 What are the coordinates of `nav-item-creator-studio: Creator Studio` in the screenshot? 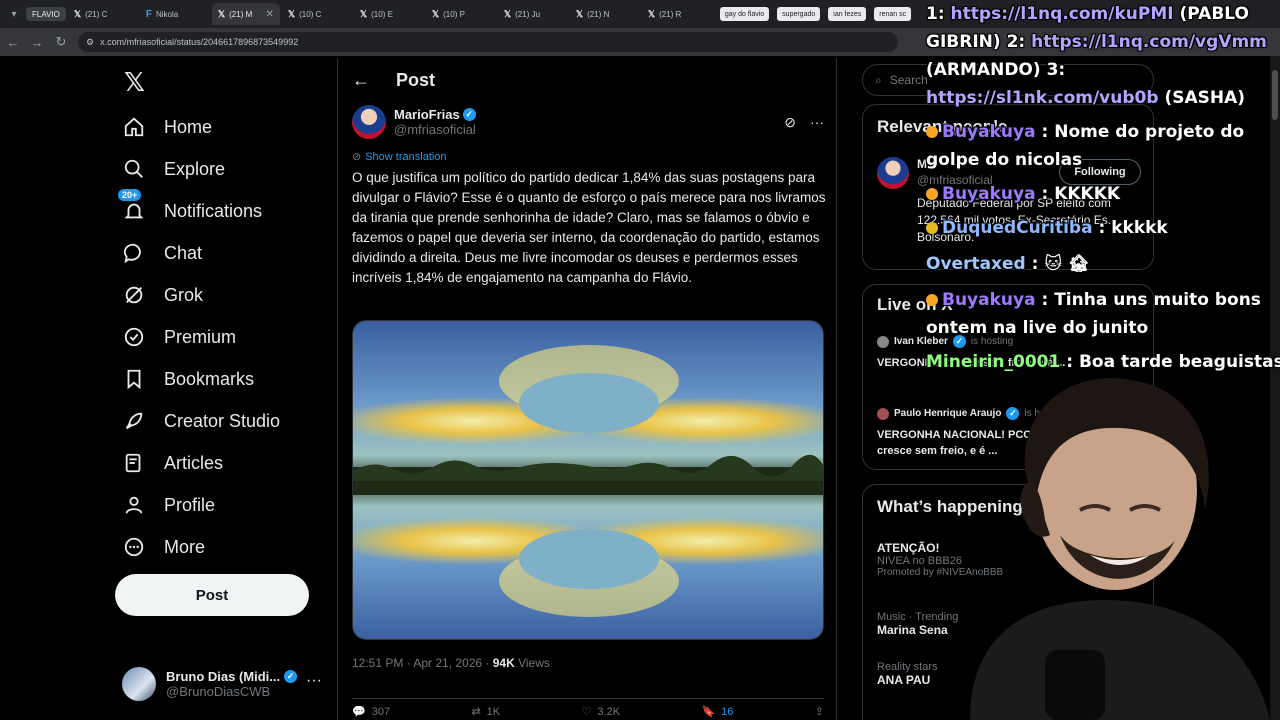 It's located at (201, 421).